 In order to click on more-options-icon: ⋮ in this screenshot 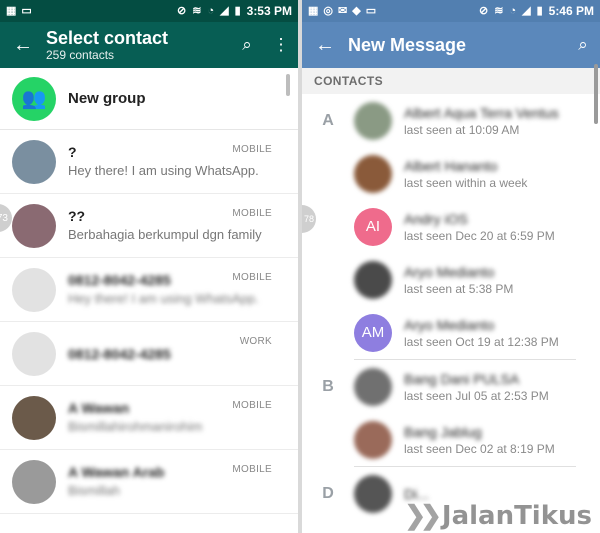, I will do `click(281, 45)`.